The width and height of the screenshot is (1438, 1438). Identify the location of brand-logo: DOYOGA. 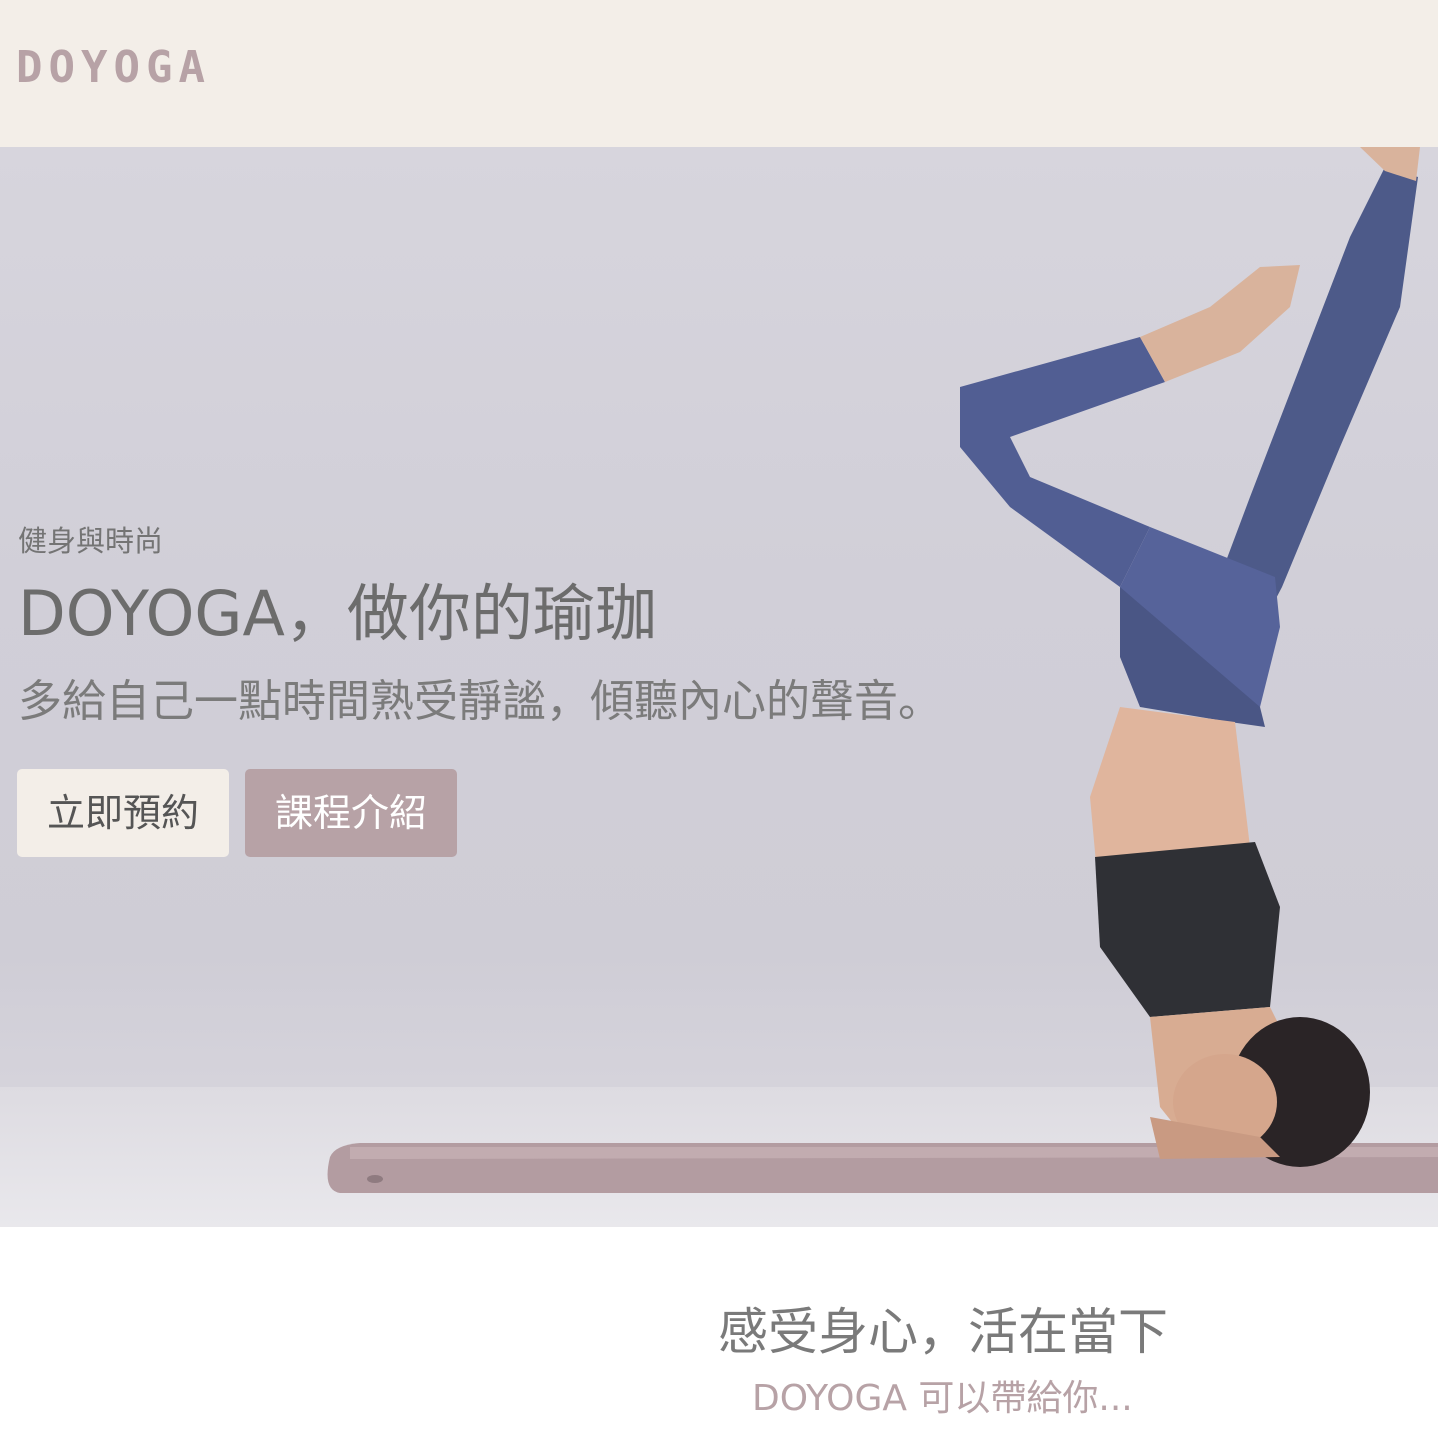
(113, 68).